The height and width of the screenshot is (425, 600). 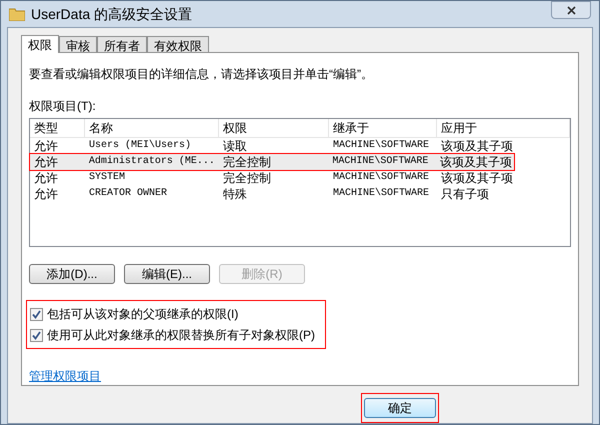 What do you see at coordinates (300, 194) in the screenshot?
I see `list-row: 允许 CREATOR OWNER 特殊 MACHINE\SOFTWARE 只有子项` at bounding box center [300, 194].